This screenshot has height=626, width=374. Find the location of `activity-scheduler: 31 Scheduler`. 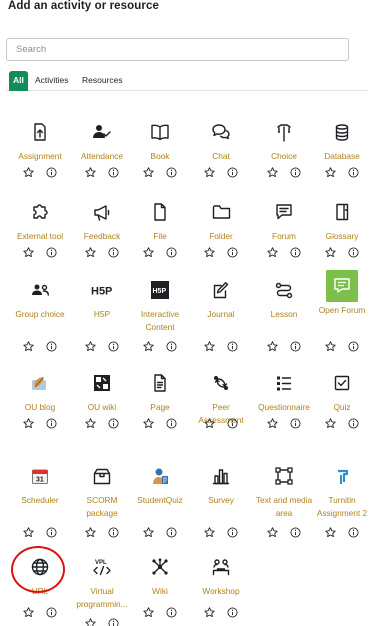

activity-scheduler: 31 Scheduler is located at coordinates (40, 500).